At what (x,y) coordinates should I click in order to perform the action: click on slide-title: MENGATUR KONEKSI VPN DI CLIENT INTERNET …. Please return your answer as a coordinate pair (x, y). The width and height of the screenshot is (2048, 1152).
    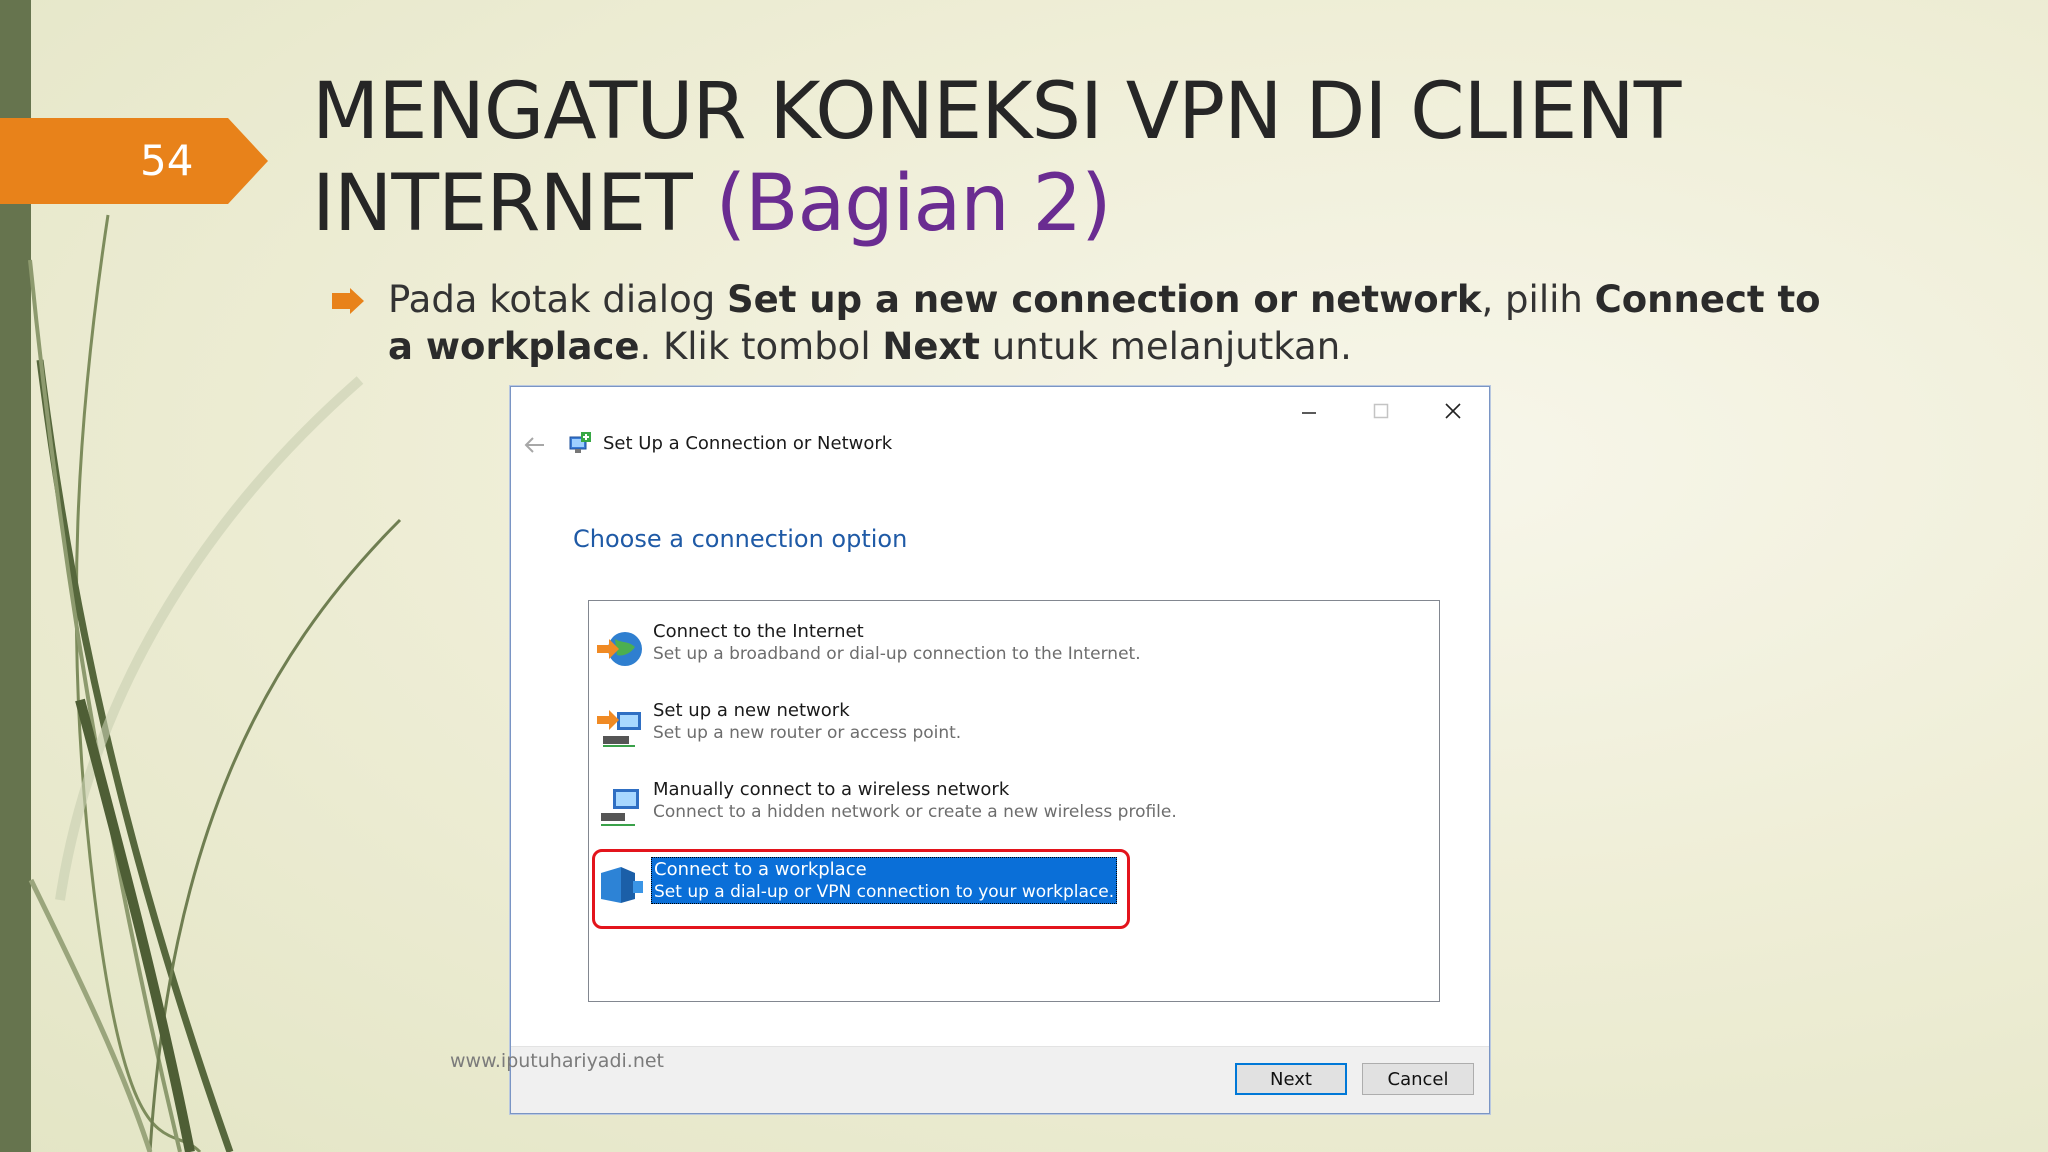
    Looking at the image, I should click on (1162, 158).